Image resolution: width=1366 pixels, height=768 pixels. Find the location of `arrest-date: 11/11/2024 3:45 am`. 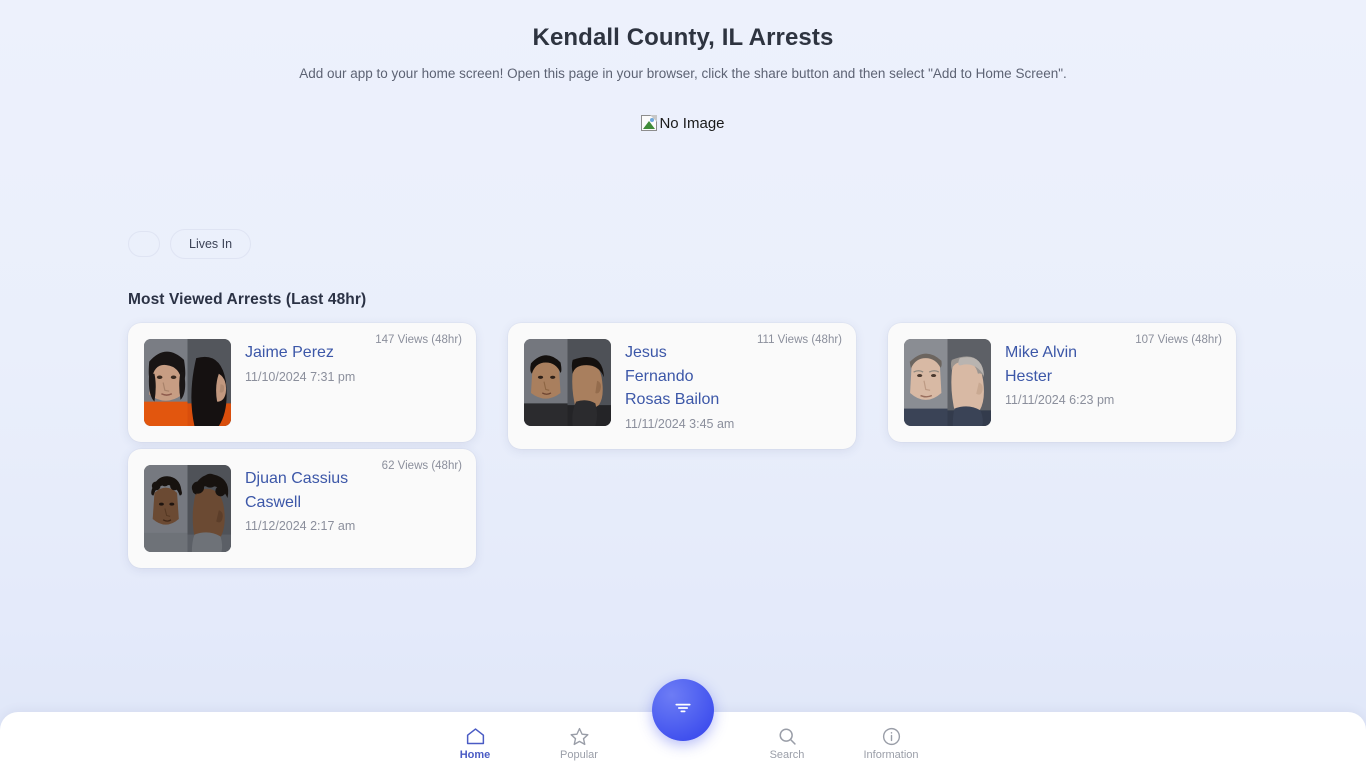

arrest-date: 11/11/2024 3:45 am is located at coordinates (680, 424).